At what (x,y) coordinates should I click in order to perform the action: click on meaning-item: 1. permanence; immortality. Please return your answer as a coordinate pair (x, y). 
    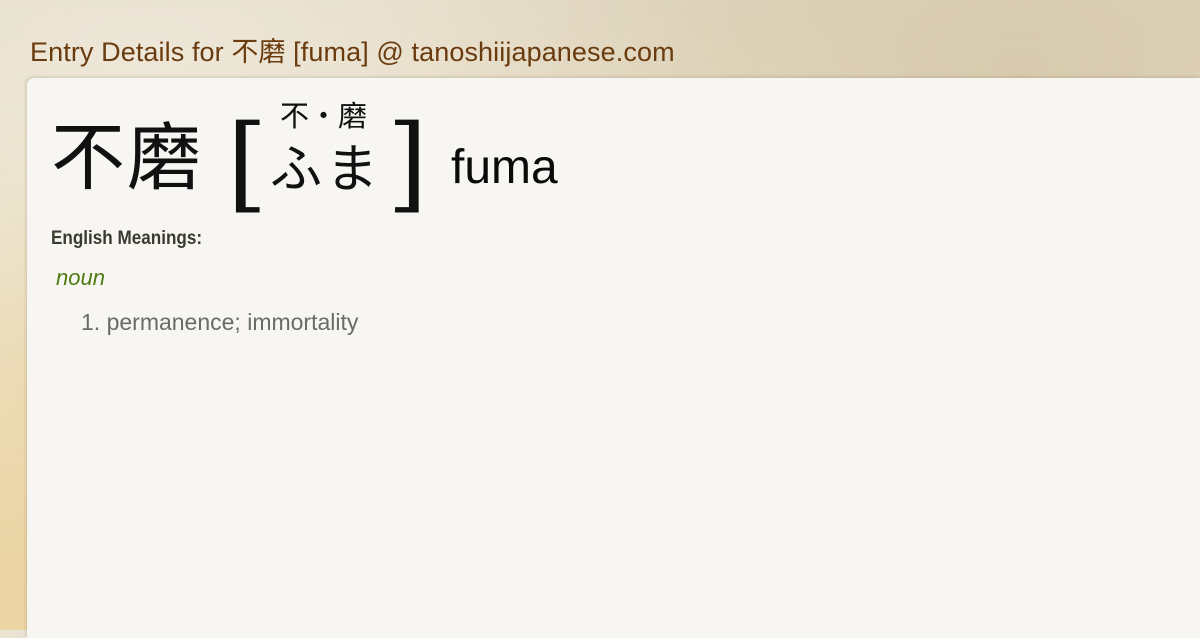
    Looking at the image, I should click on (220, 322).